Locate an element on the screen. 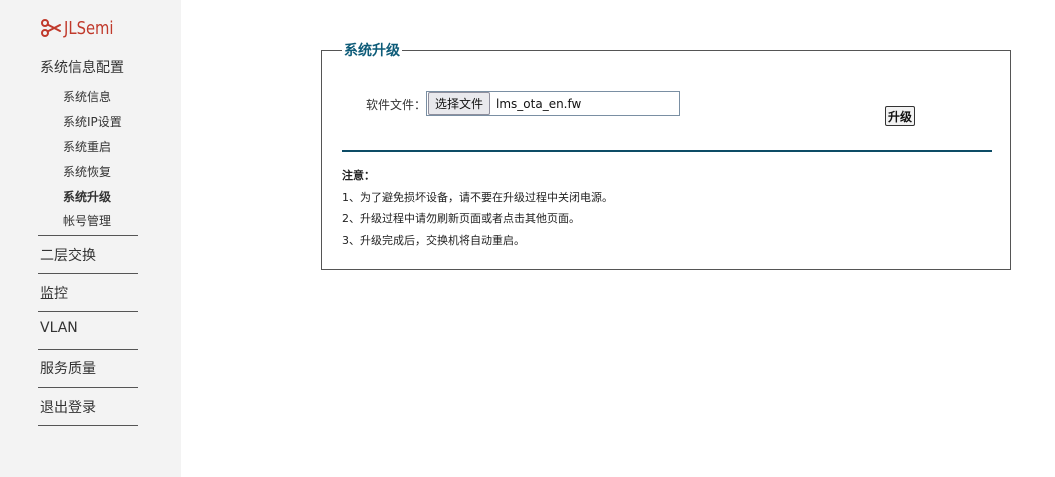  menu-qos: 服务质量 is located at coordinates (68, 368).